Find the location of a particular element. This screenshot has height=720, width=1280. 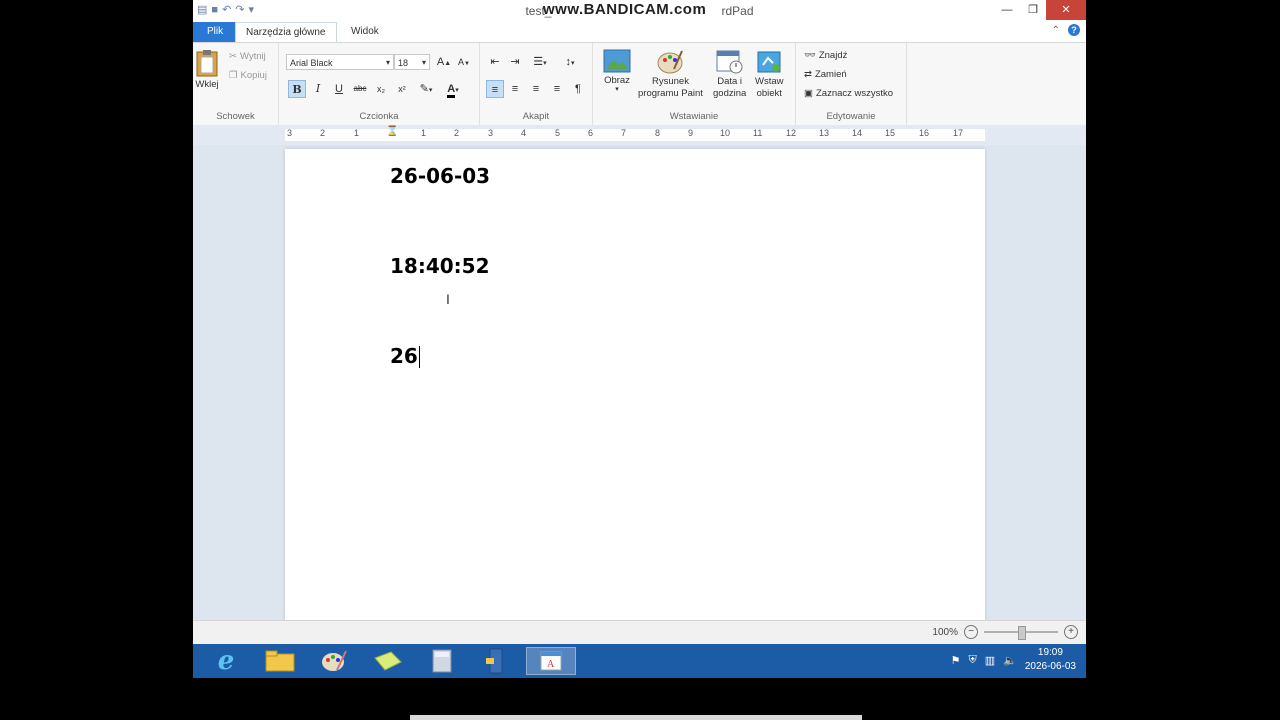

calendar-clock-icon is located at coordinates (729, 62).